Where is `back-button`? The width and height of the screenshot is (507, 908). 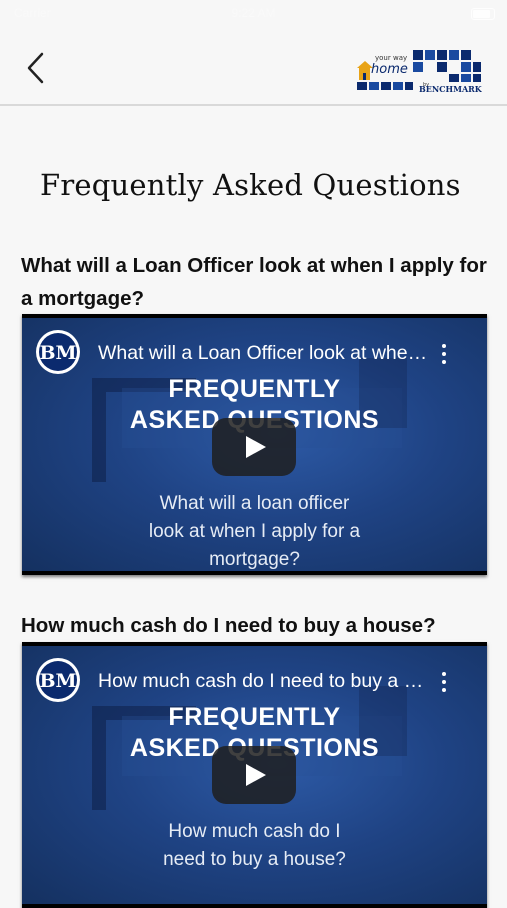 back-button is located at coordinates (38, 68).